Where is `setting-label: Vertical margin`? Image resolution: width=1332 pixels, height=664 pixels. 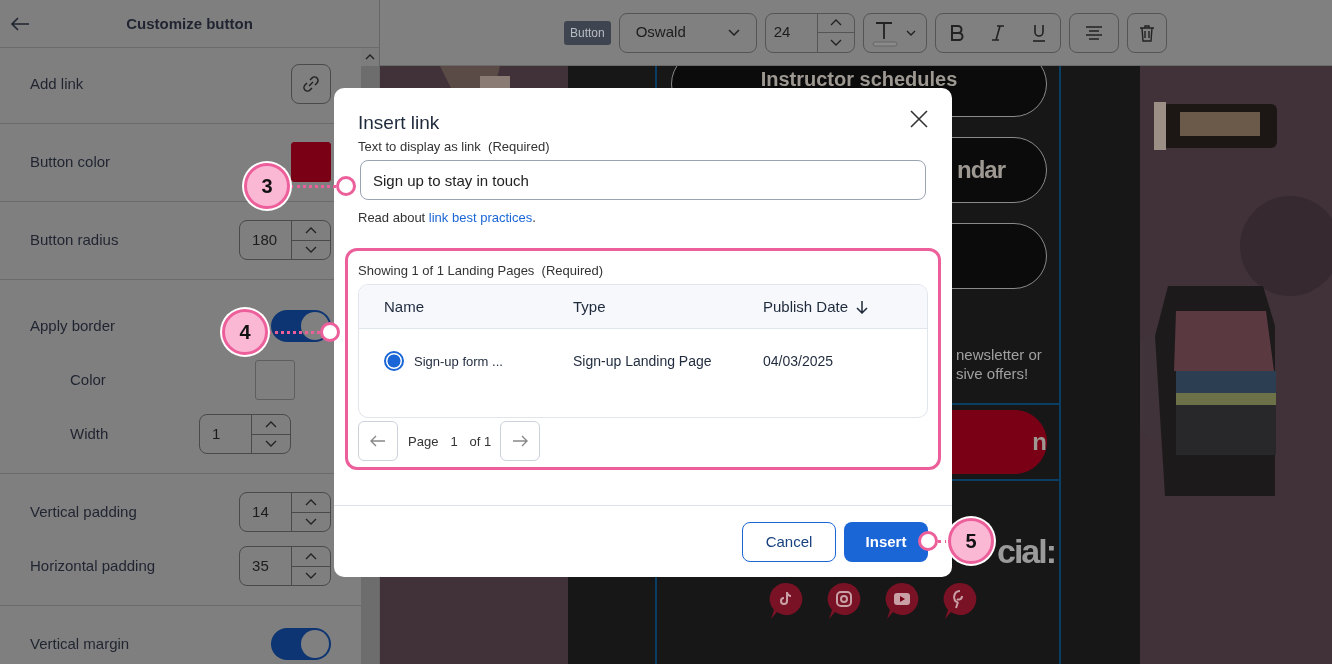
setting-label: Vertical margin is located at coordinates (80, 643).